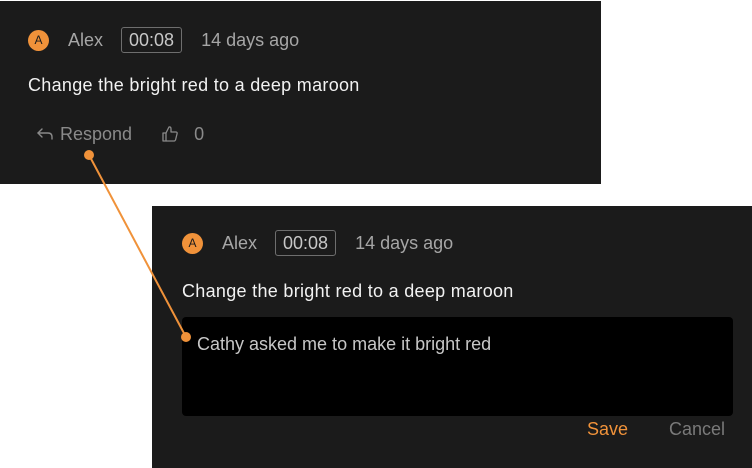 The height and width of the screenshot is (468, 752). Describe the element at coordinates (170, 134) in the screenshot. I see `thumbs-up-icon` at that location.